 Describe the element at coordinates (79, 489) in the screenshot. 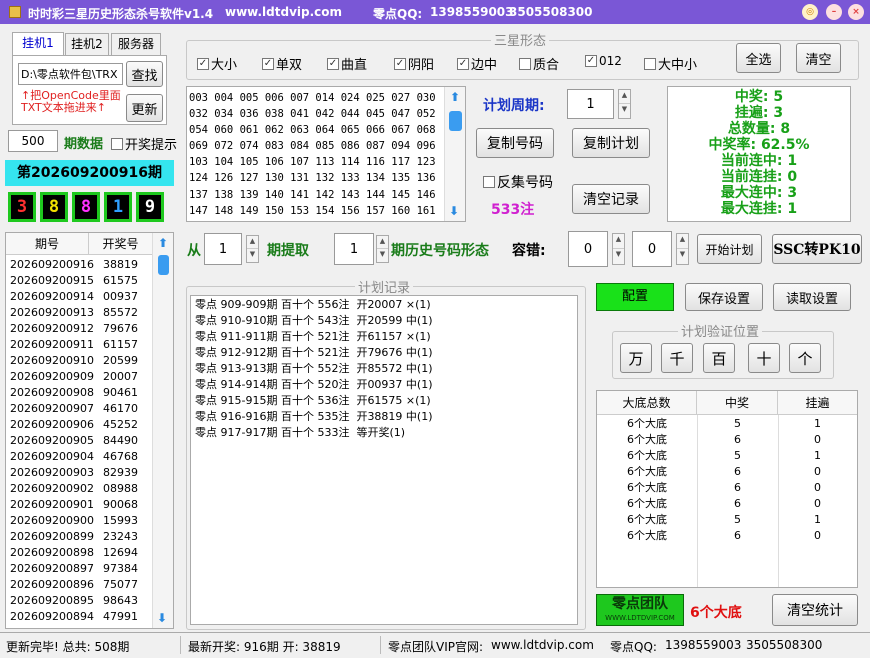

I see `history-row: 202609200902 08988` at that location.